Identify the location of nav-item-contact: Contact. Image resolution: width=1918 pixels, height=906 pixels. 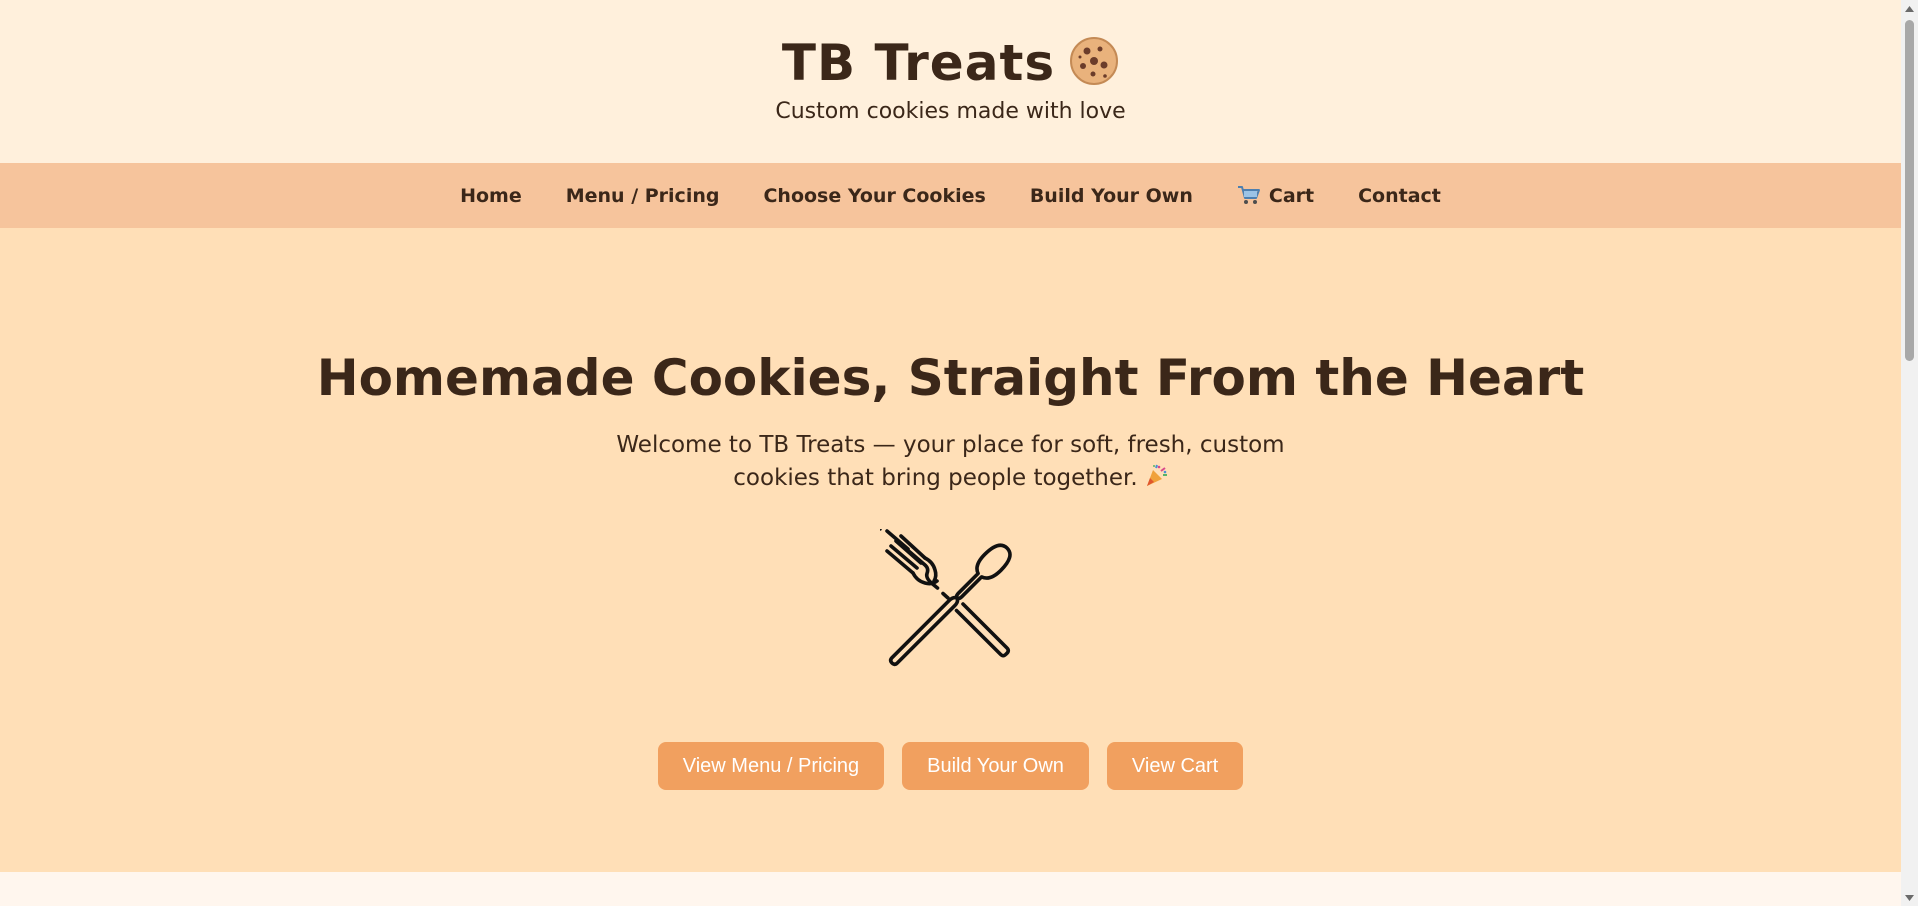
(1399, 196).